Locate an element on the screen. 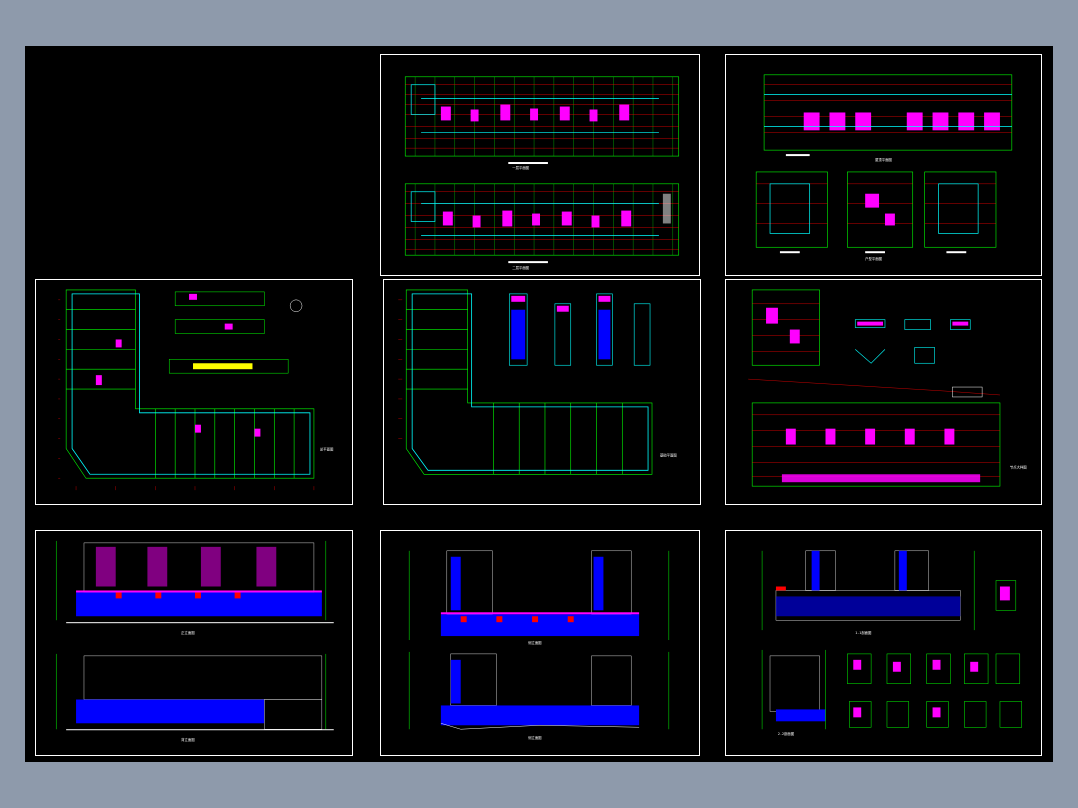 This screenshot has height=808, width=1078. sheet-5-label-a: 节点大样图 is located at coordinates (1018, 466).